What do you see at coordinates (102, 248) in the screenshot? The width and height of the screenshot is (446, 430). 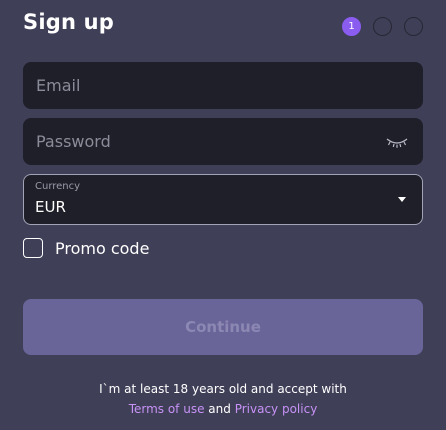 I see `promo-code-label: Promo code` at bounding box center [102, 248].